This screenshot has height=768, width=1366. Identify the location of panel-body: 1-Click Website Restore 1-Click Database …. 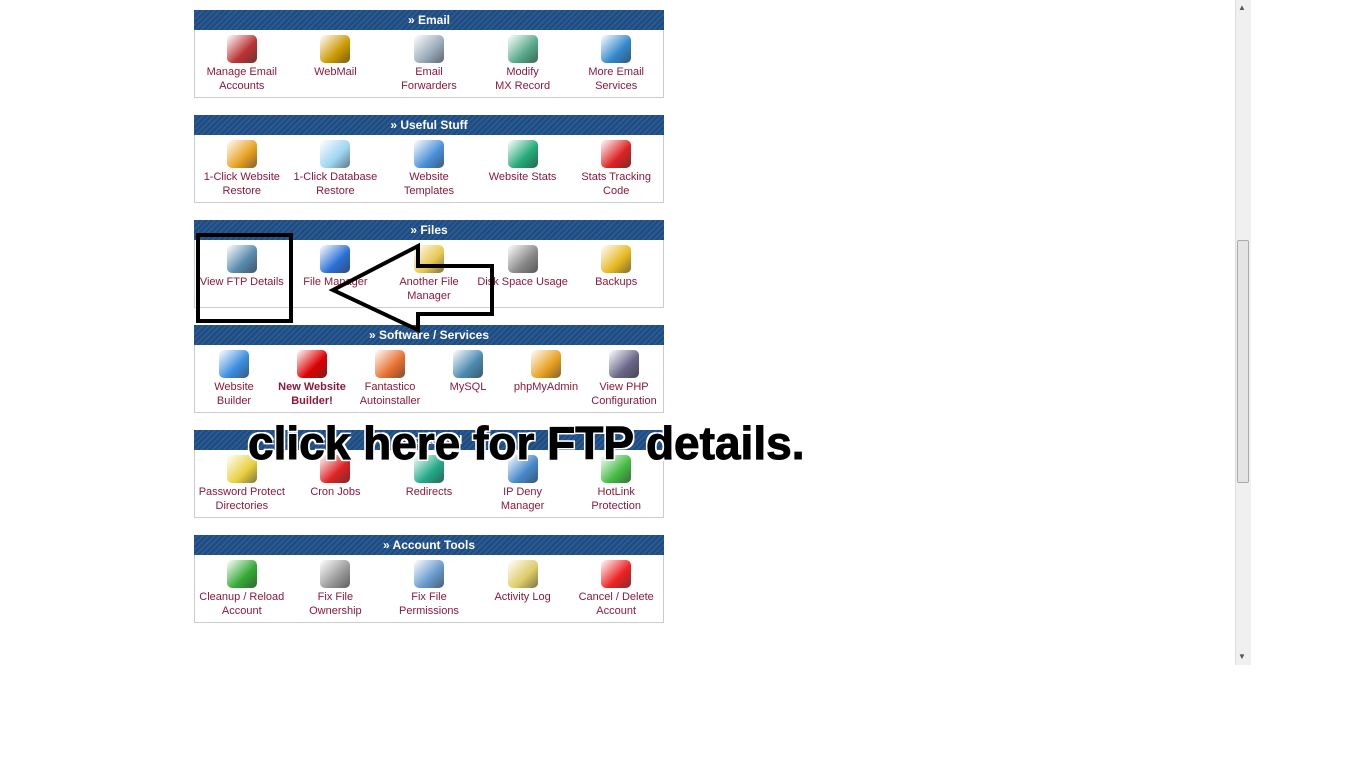
(429, 169).